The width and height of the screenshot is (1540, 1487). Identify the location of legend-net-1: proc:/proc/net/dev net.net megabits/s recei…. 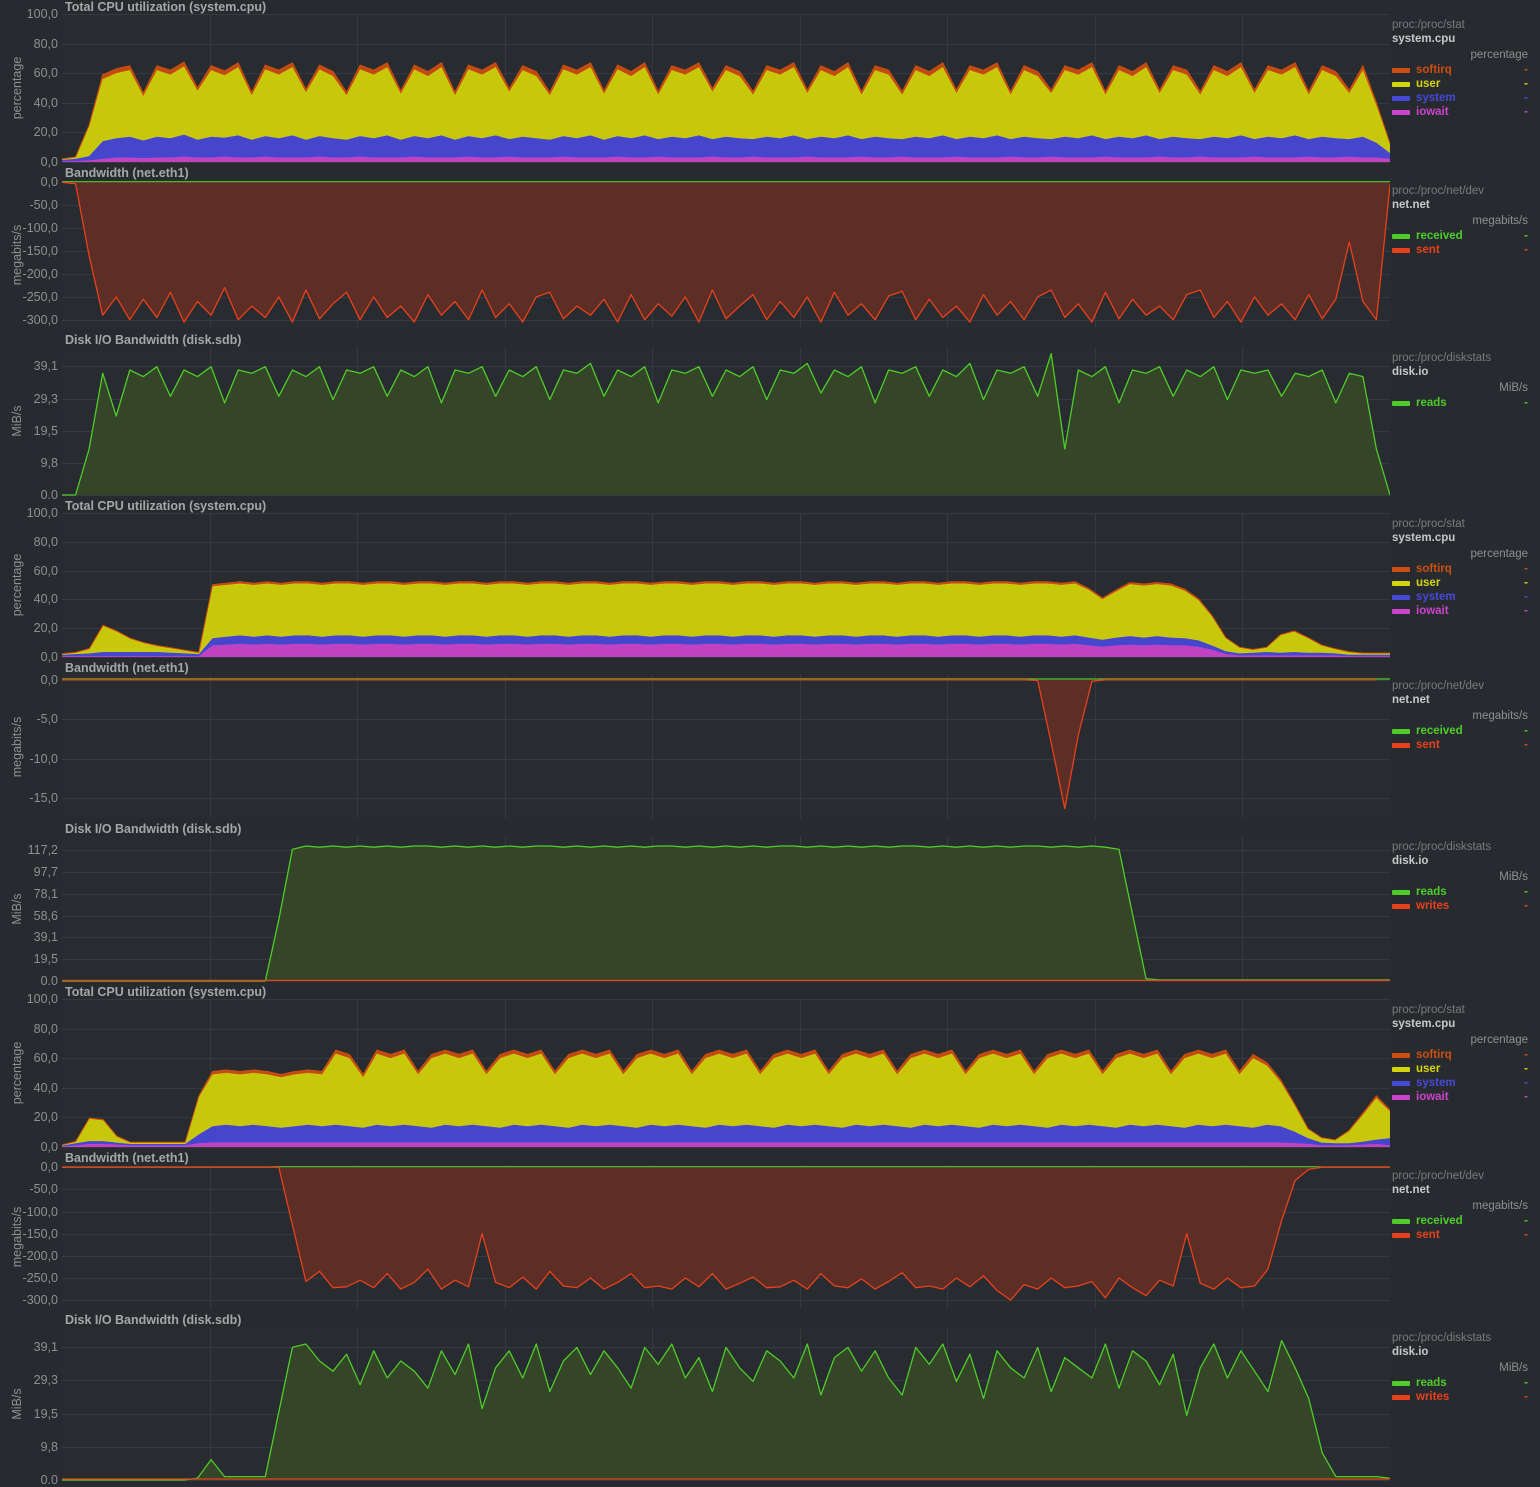
(1466, 220).